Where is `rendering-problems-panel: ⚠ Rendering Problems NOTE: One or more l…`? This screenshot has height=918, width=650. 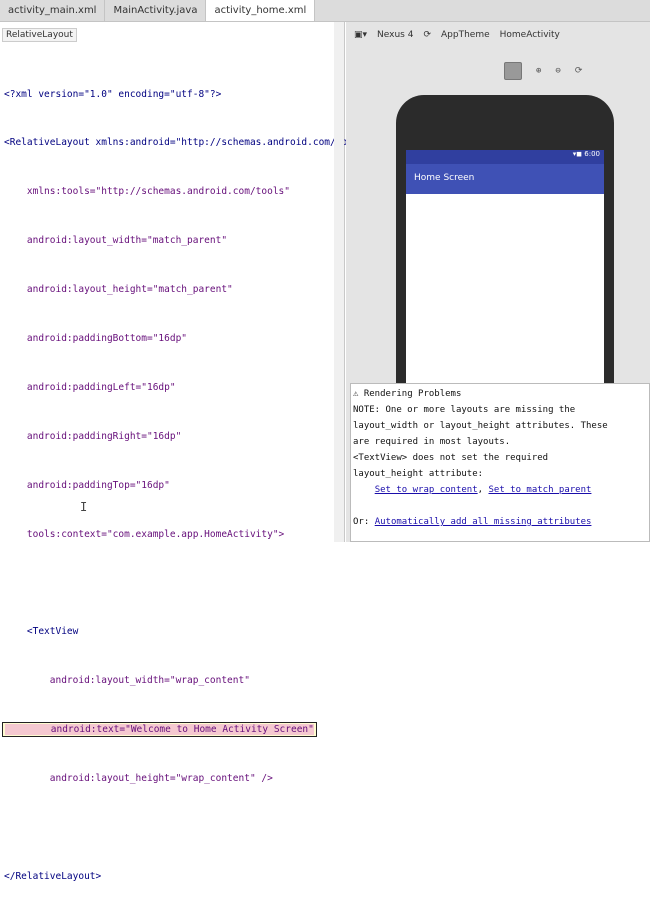 rendering-problems-panel: ⚠ Rendering Problems NOTE: One or more l… is located at coordinates (500, 462).